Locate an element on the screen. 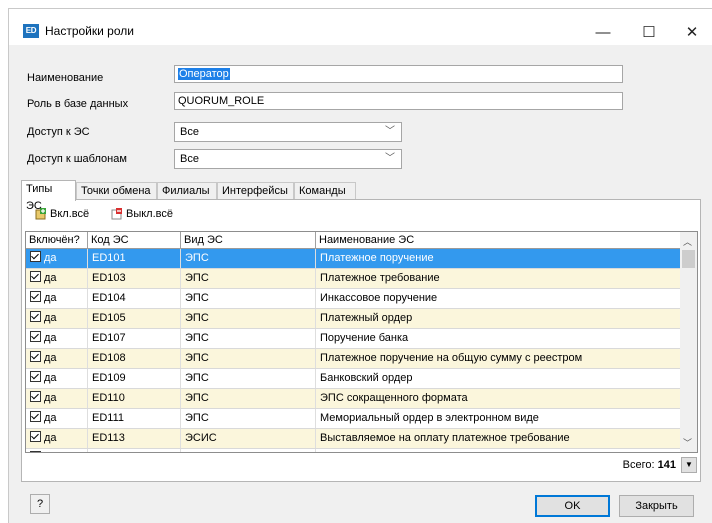 This screenshot has width=712, height=523. ok-button: OK is located at coordinates (572, 506).